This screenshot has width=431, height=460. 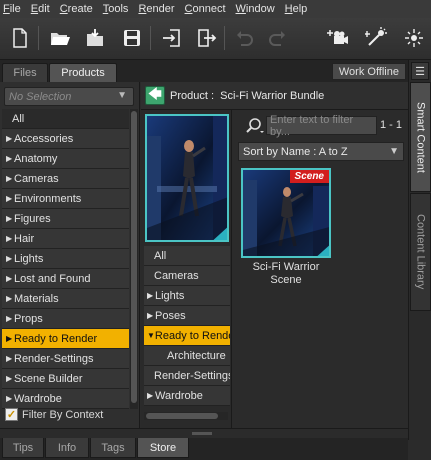 I want to click on subcategory-item-architecture: Architecture, so click(x=187, y=356).